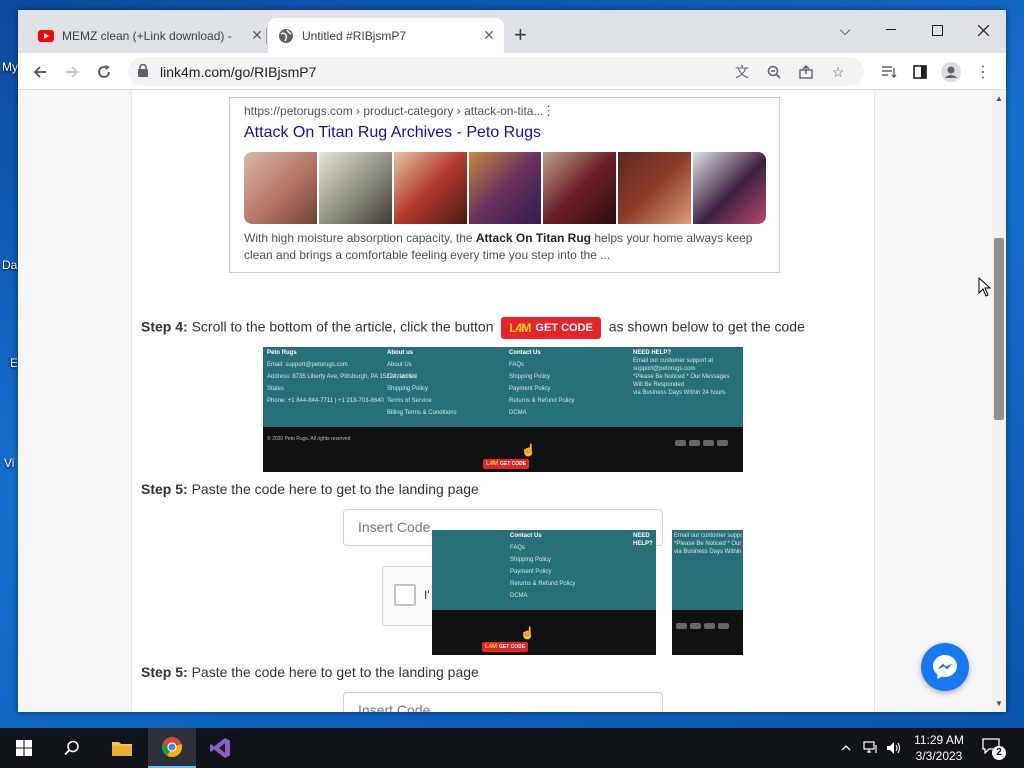  Describe the element at coordinates (238, 72) in the screenshot. I see `url-text: link4m.com/go/RIBjsmP7` at that location.